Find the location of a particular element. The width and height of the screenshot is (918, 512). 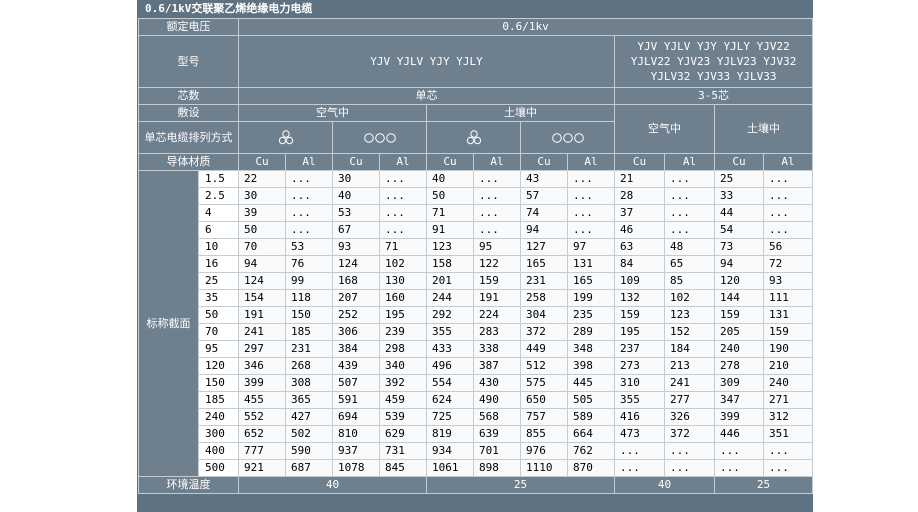

ampacity-value: 240 is located at coordinates (739, 349).